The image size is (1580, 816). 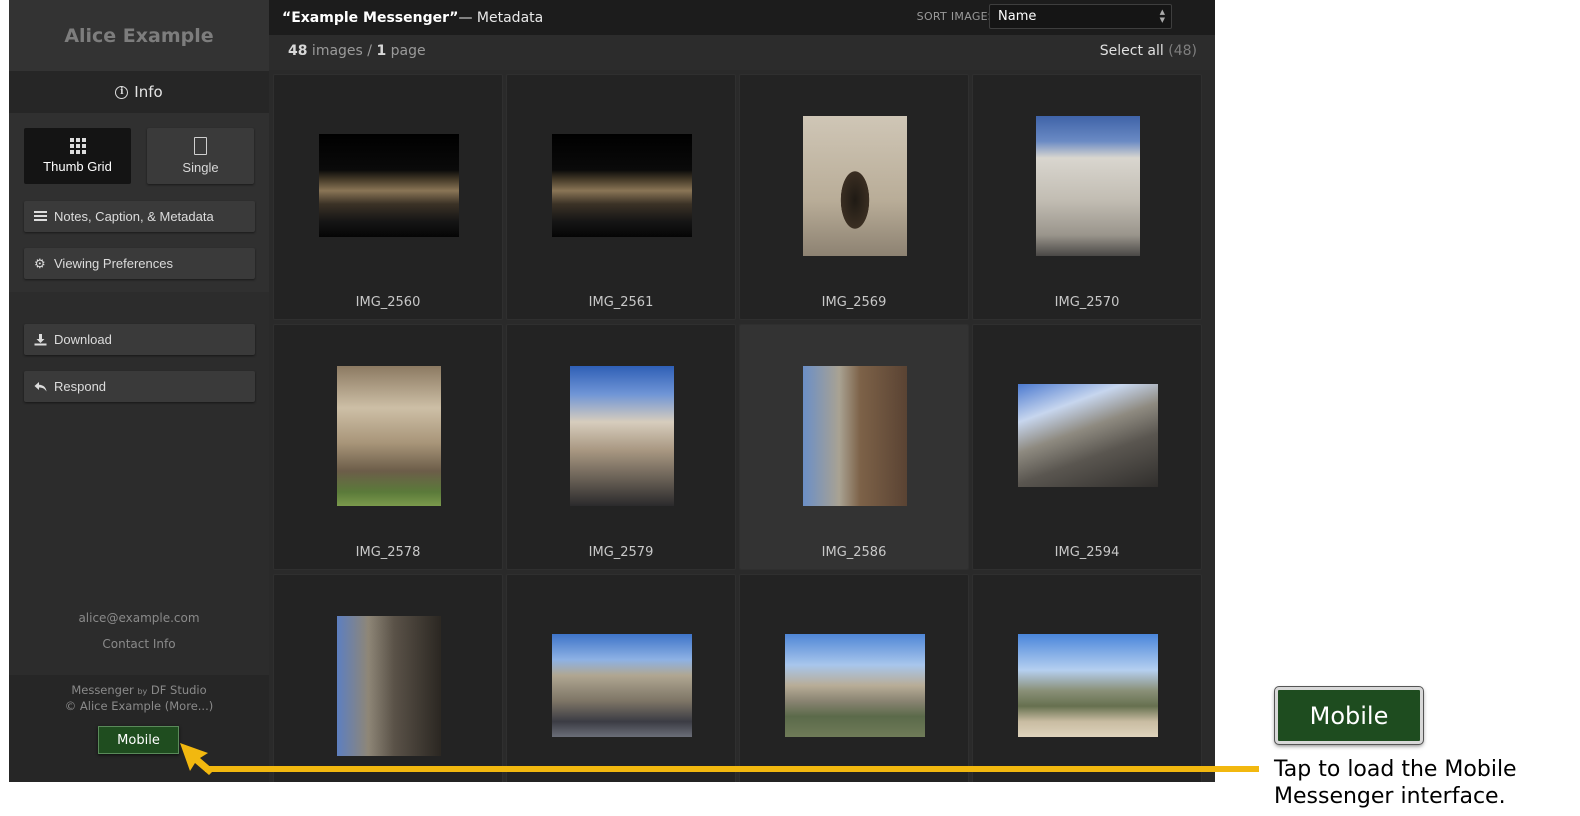 I want to click on thumb-grid-label: Thumb Grid, so click(x=77, y=166).